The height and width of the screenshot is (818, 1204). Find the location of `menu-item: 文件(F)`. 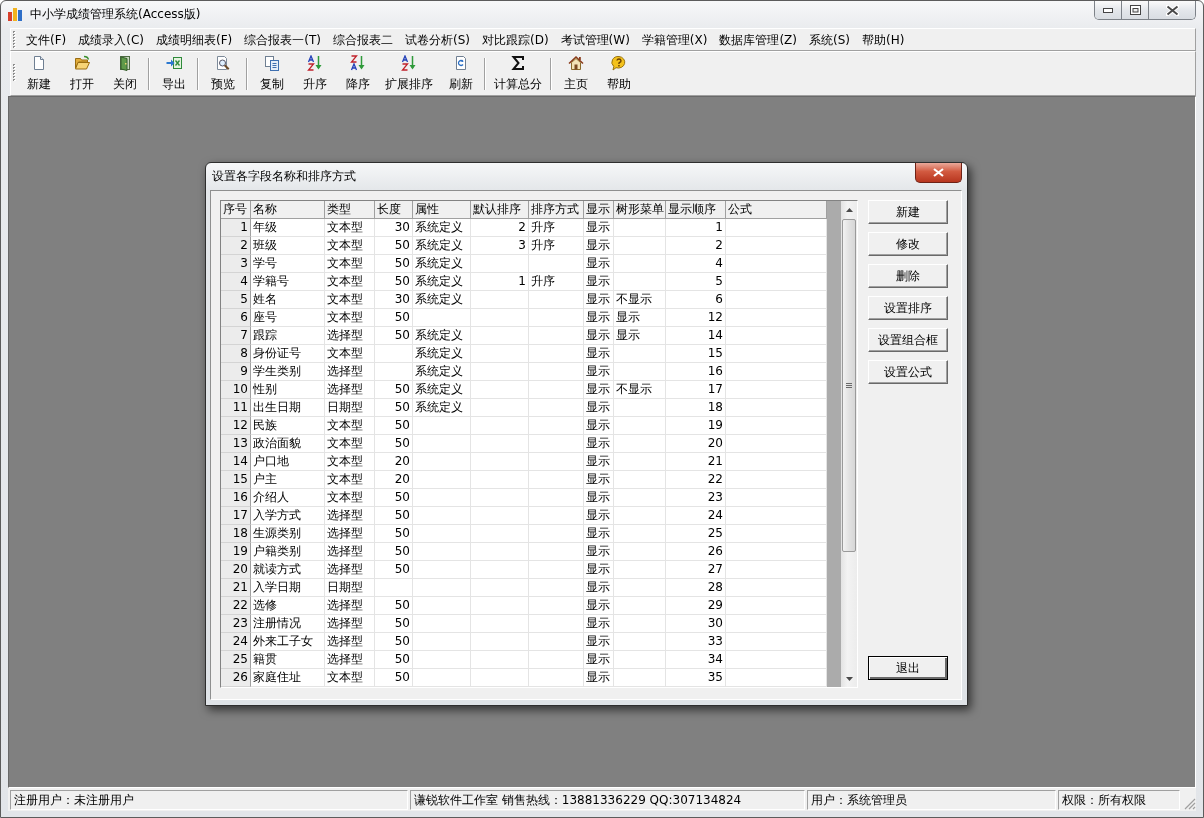

menu-item: 文件(F) is located at coordinates (46, 39).